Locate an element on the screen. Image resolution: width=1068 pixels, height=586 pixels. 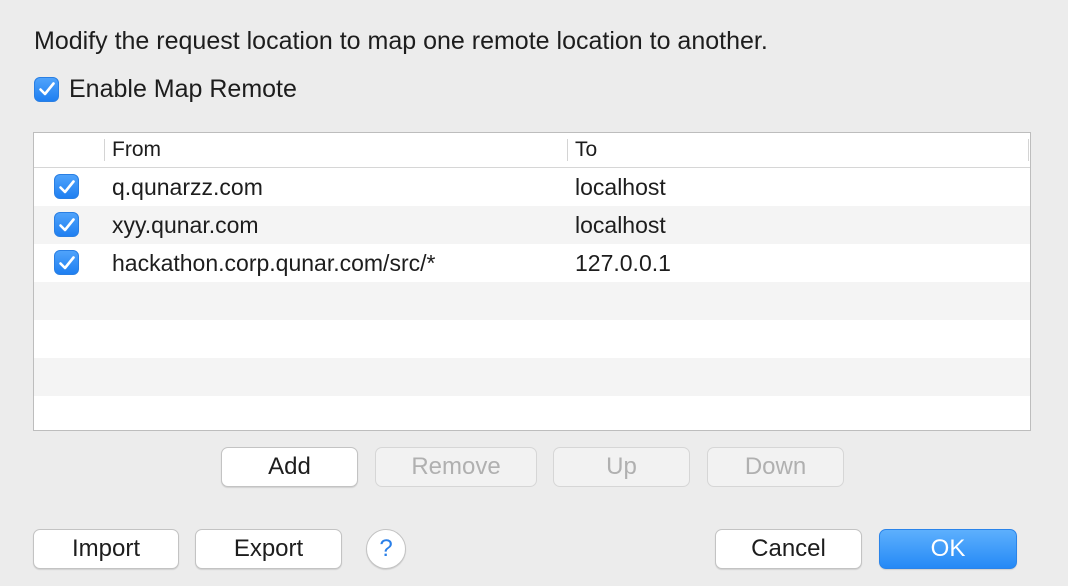
row-from: hackathon.corp.qunar.com/src/* is located at coordinates (274, 263).